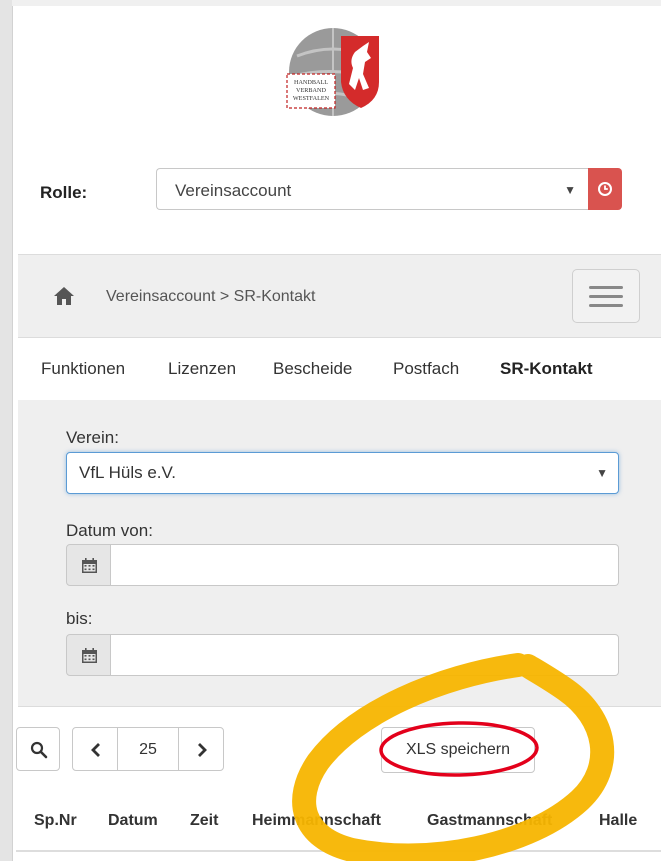 This screenshot has width=661, height=861. I want to click on hvw-logo: HANDBALL VERBAND WESTFALEN, so click(332, 72).